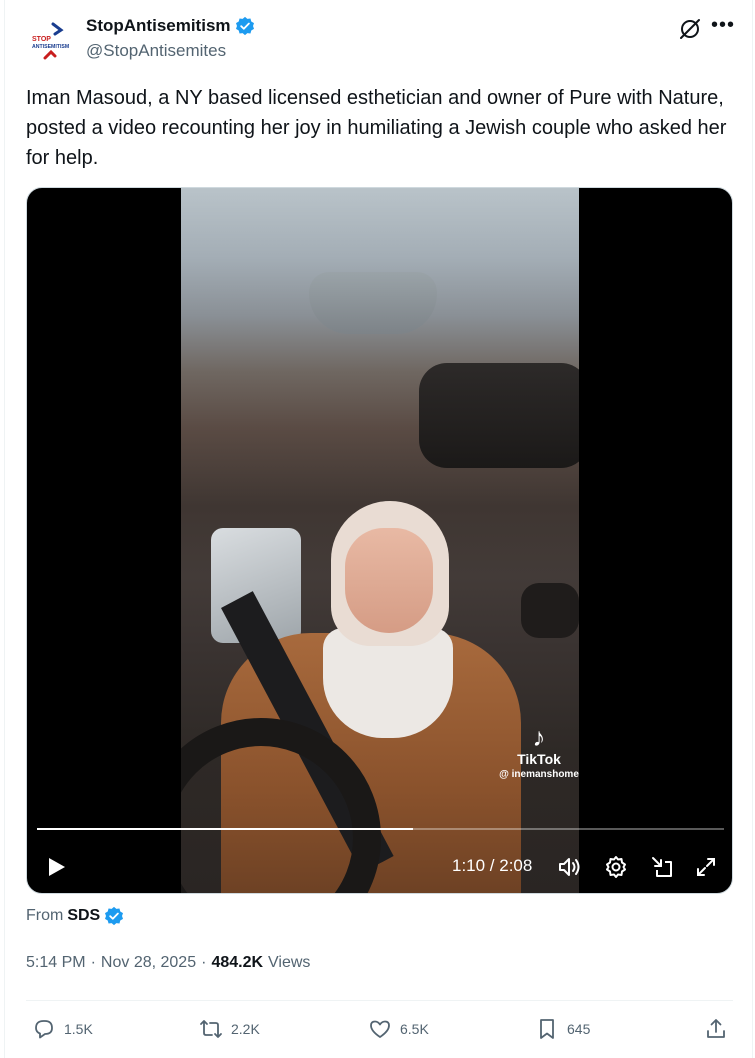  Describe the element at coordinates (706, 867) in the screenshot. I see `fullscreen-icon` at that location.